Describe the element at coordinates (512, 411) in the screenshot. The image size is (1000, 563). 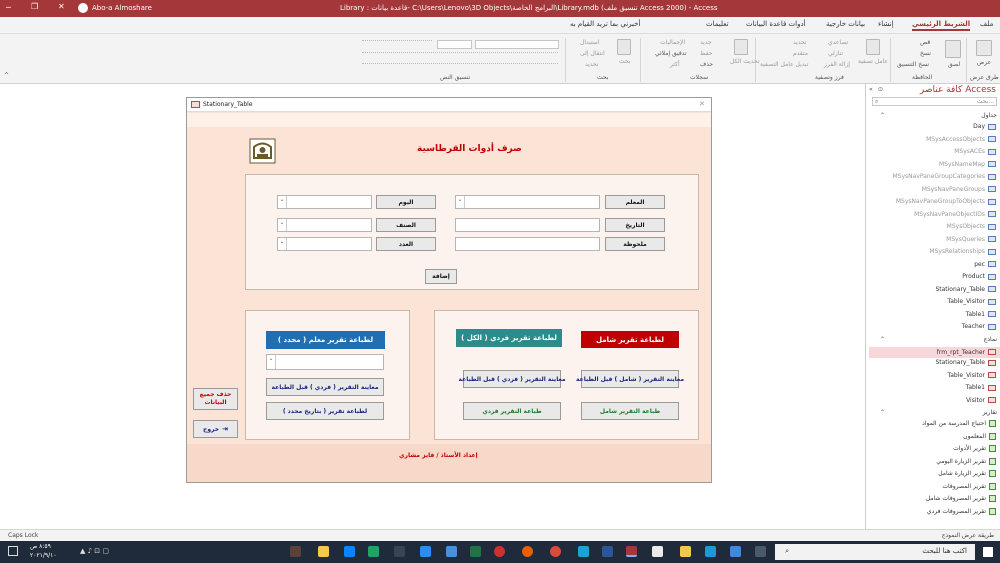
I see `print-individual-report-button: طباعة التقرير فردي` at that location.